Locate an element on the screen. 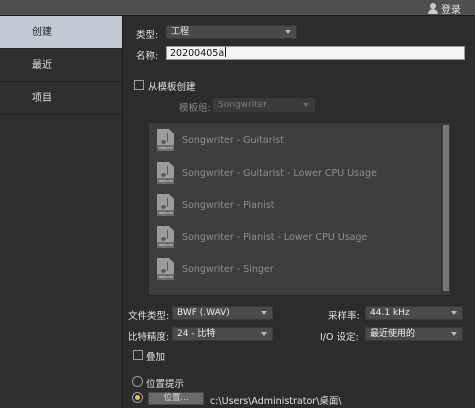 This screenshot has width=475, height=408. login-button: 登录 is located at coordinates (444, 8).